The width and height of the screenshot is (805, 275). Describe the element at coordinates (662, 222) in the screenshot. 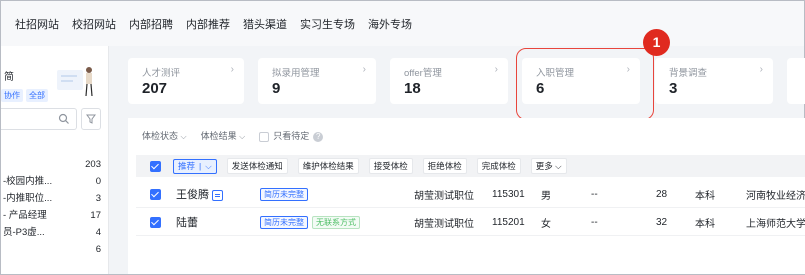

I see `cell-age: 32` at that location.